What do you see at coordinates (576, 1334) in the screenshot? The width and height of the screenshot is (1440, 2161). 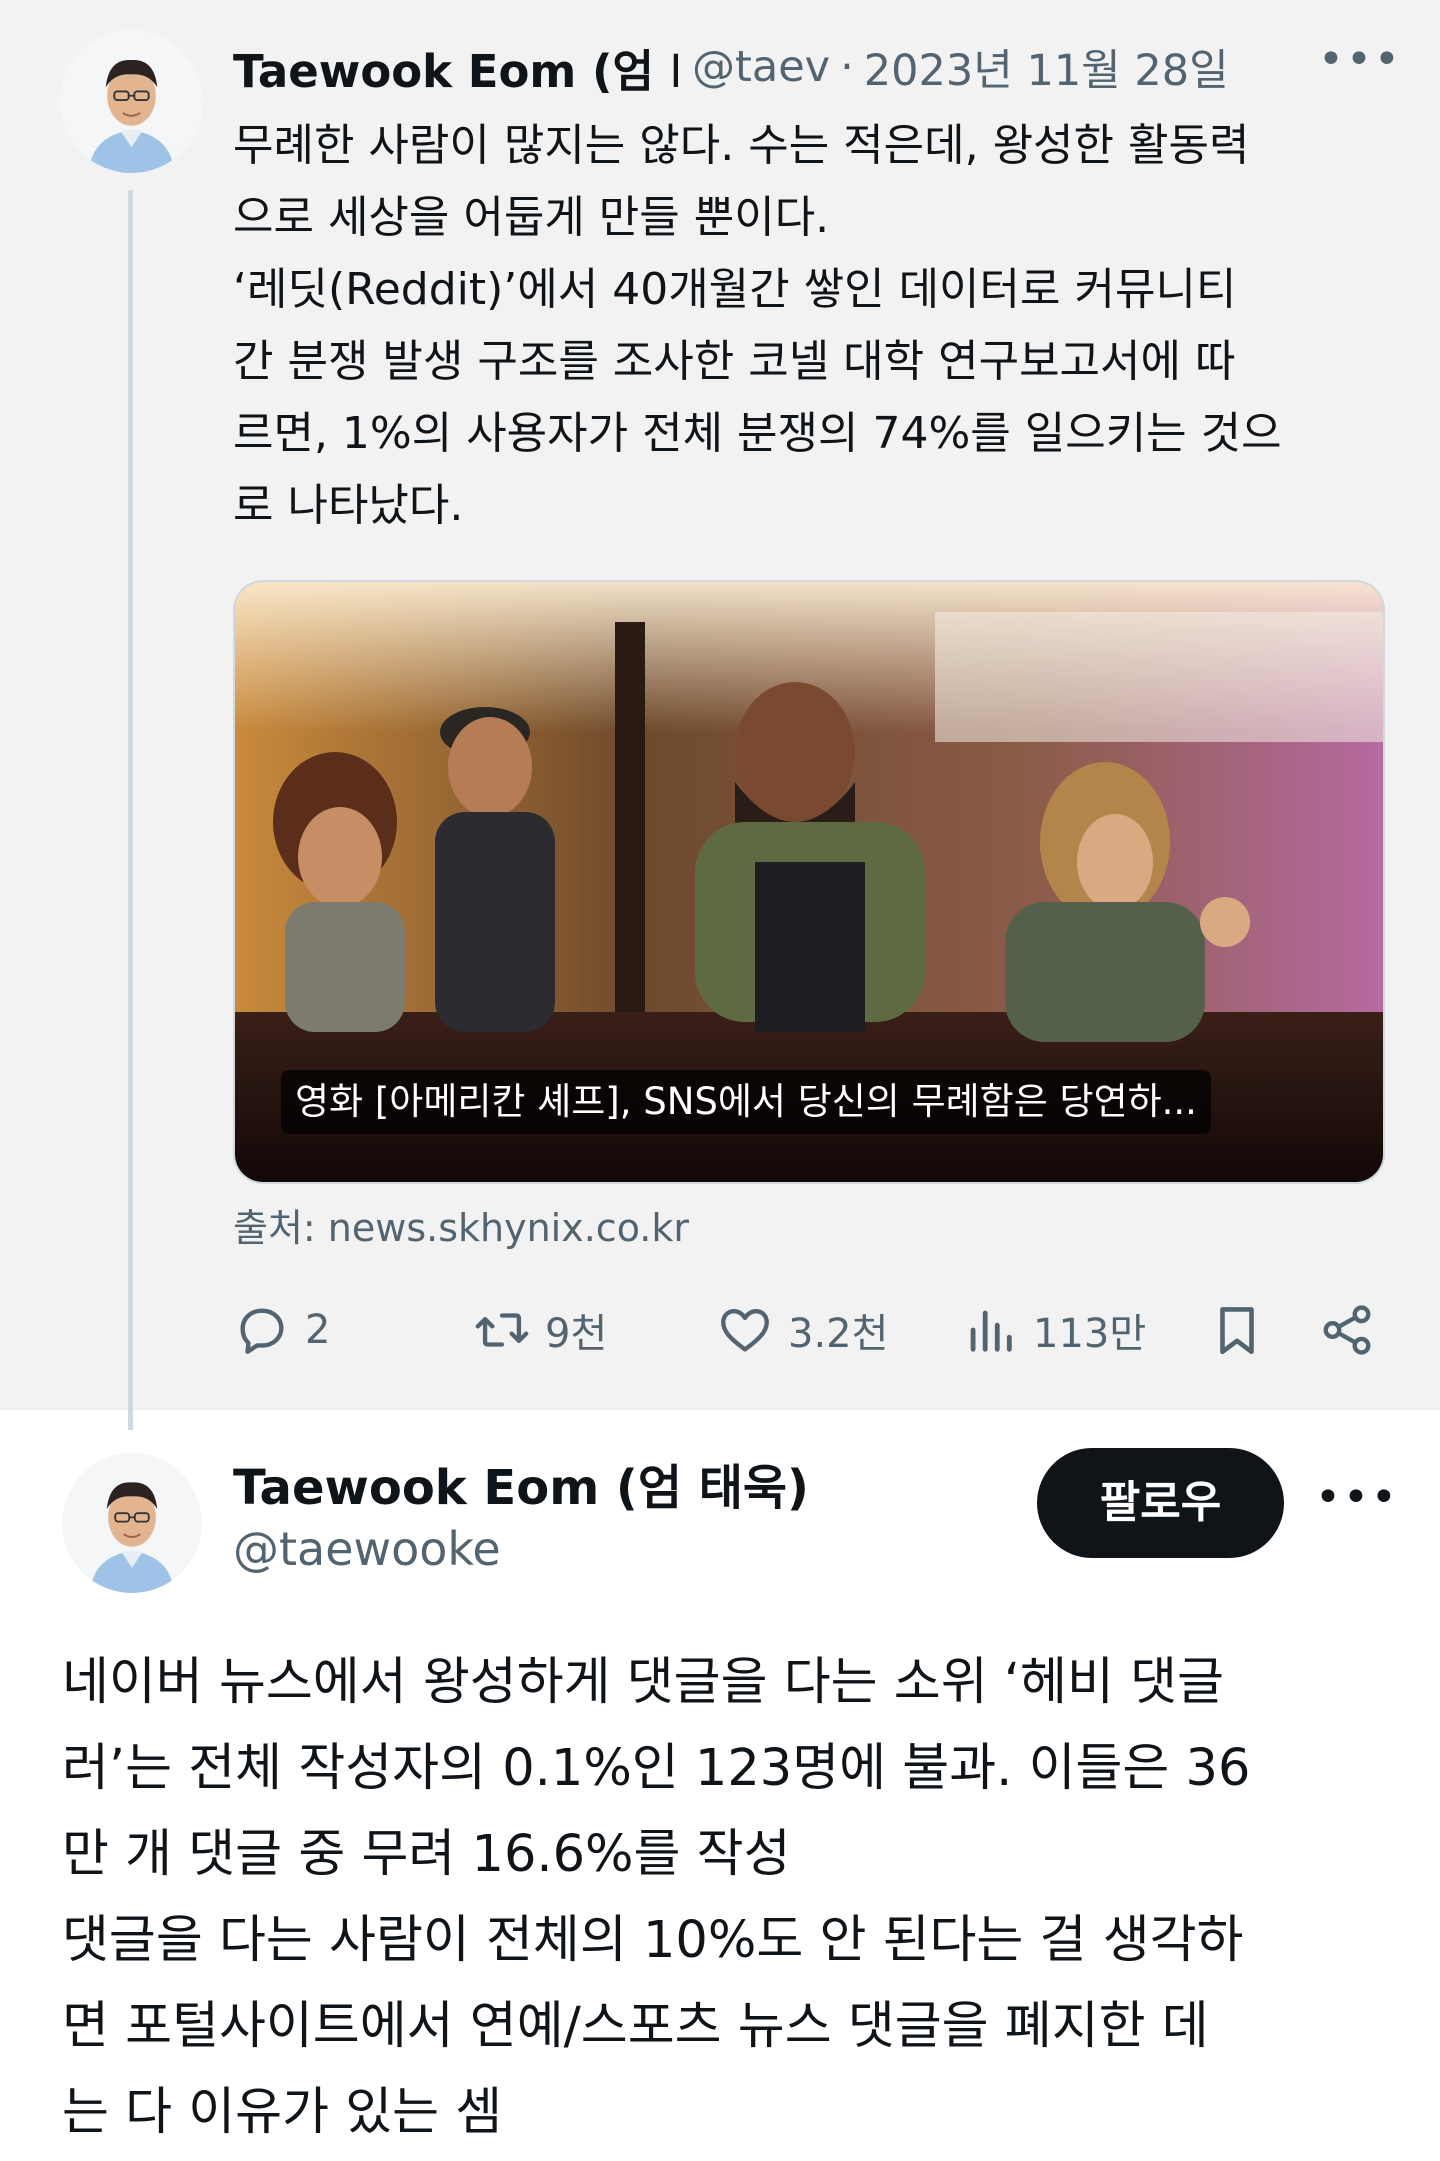 I see `retweet-count: 9천` at bounding box center [576, 1334].